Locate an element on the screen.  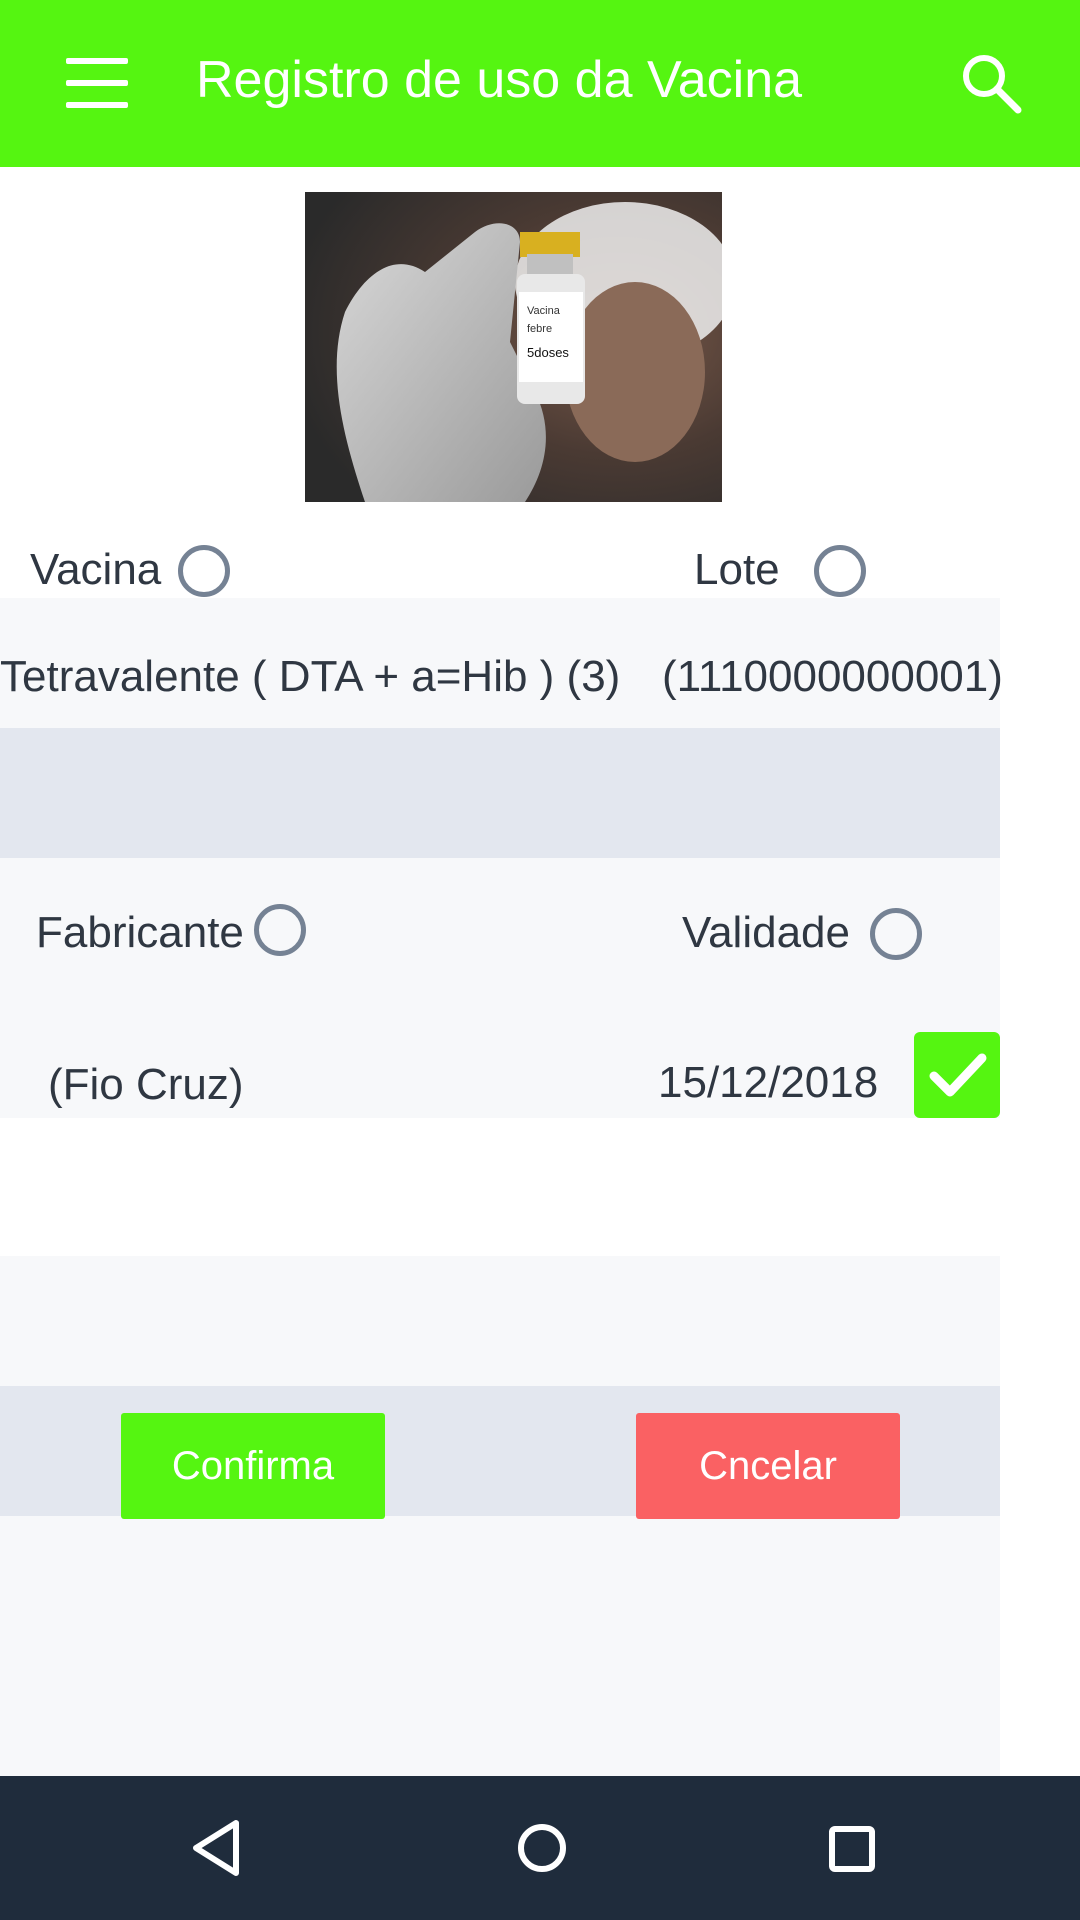
svg-text: febre is located at coordinates (539, 329).